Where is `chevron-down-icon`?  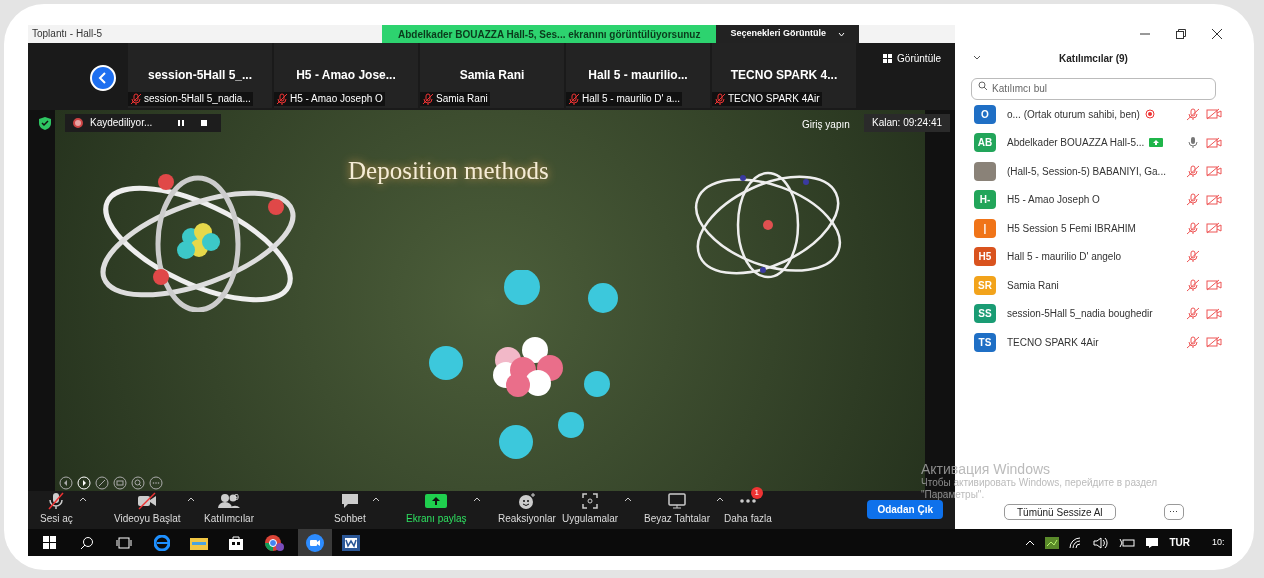
chevron-down-icon is located at coordinates (977, 58).